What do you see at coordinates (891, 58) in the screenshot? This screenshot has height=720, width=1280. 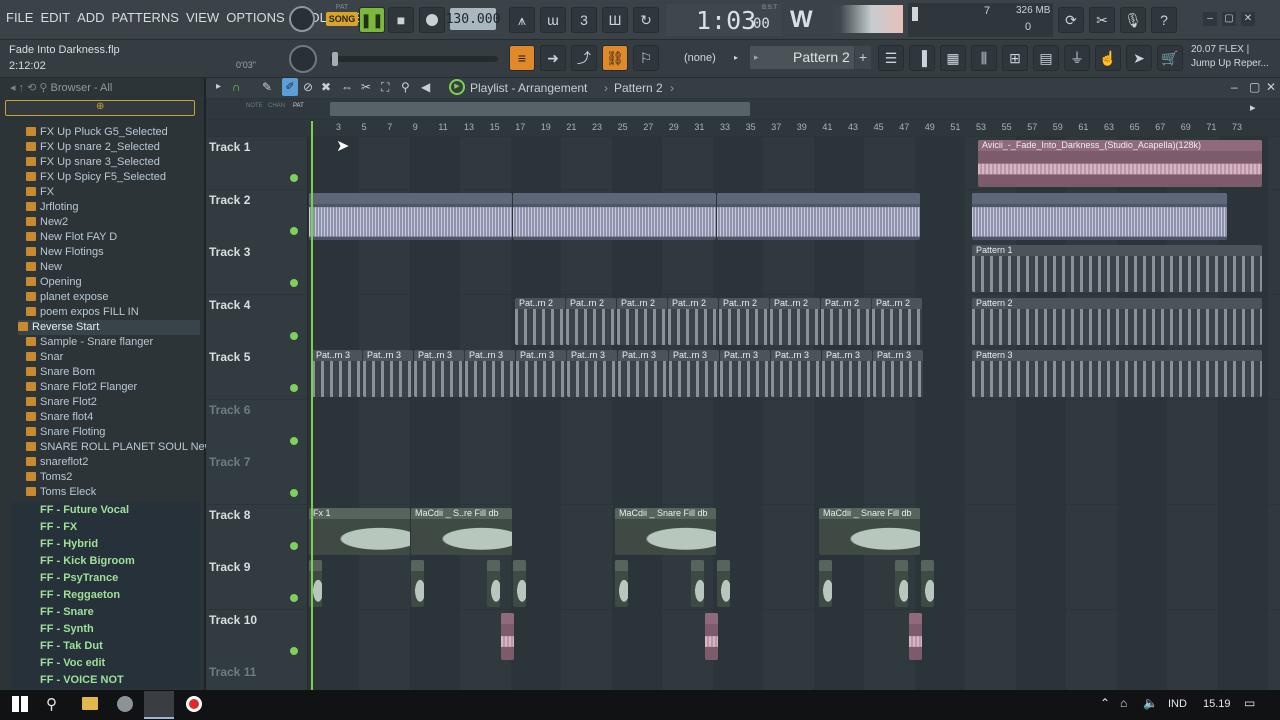 I see `mixer-button: ☰` at bounding box center [891, 58].